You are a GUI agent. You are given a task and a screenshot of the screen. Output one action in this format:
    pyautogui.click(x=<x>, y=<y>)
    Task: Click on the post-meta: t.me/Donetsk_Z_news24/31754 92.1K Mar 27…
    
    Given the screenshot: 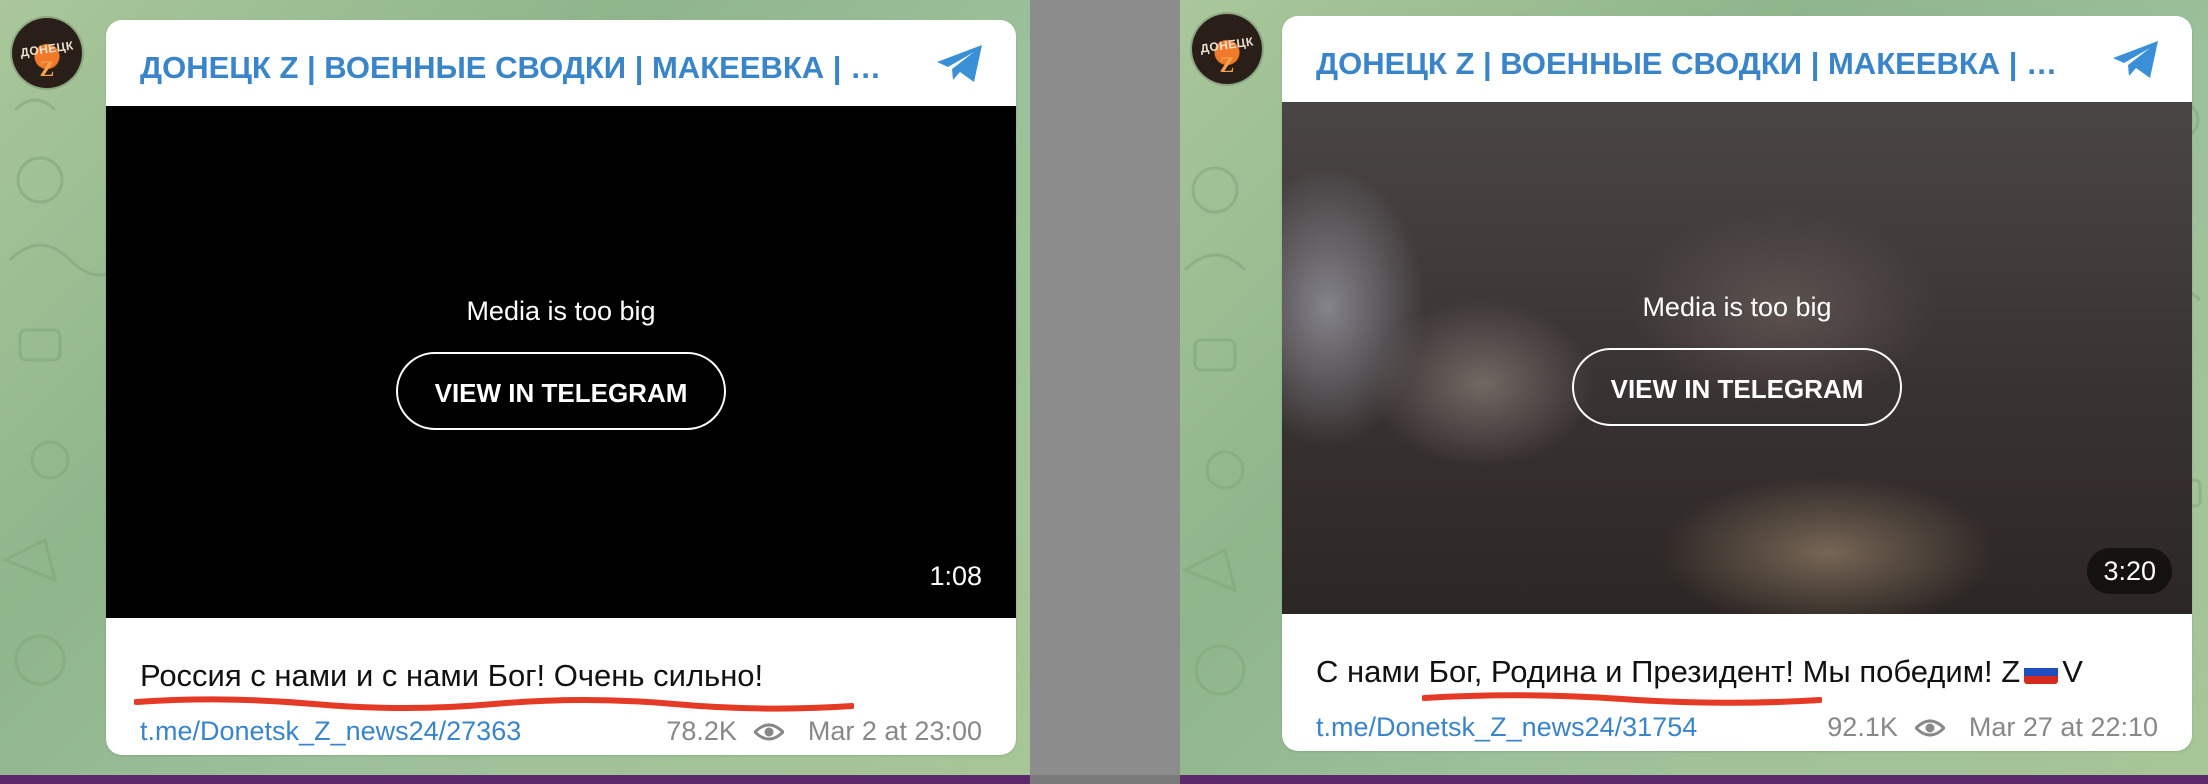 What is the action you would take?
    pyautogui.click(x=1737, y=730)
    